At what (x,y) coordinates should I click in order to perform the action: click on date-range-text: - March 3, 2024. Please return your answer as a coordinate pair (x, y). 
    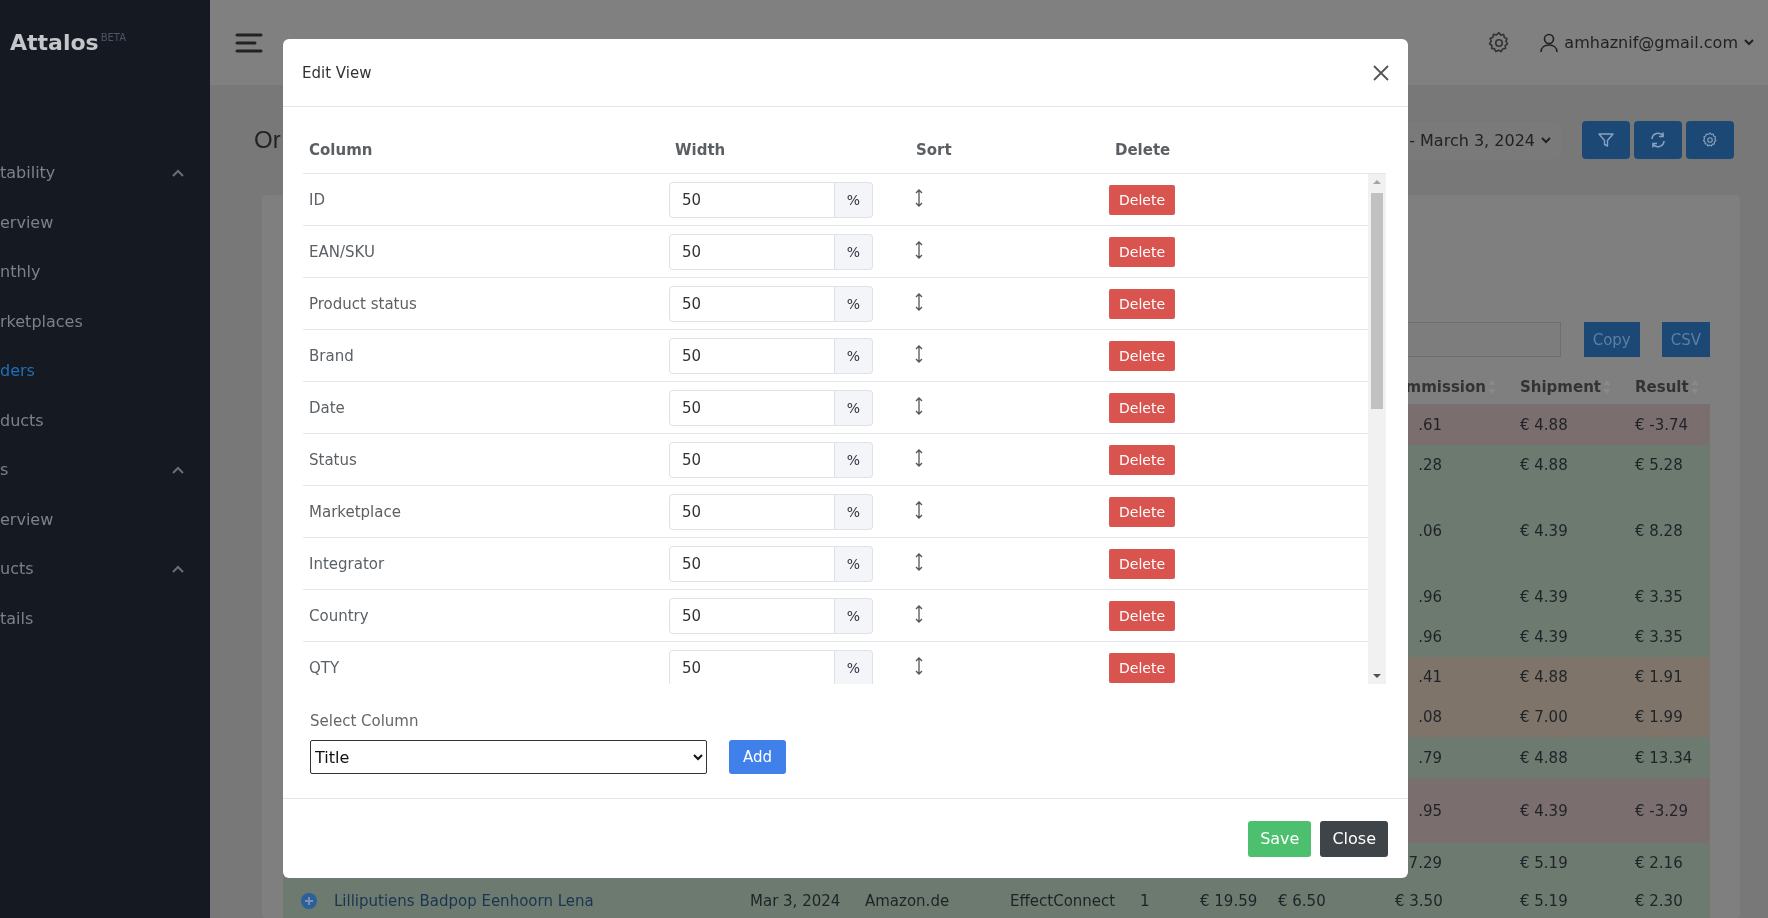
    Looking at the image, I should click on (1472, 140).